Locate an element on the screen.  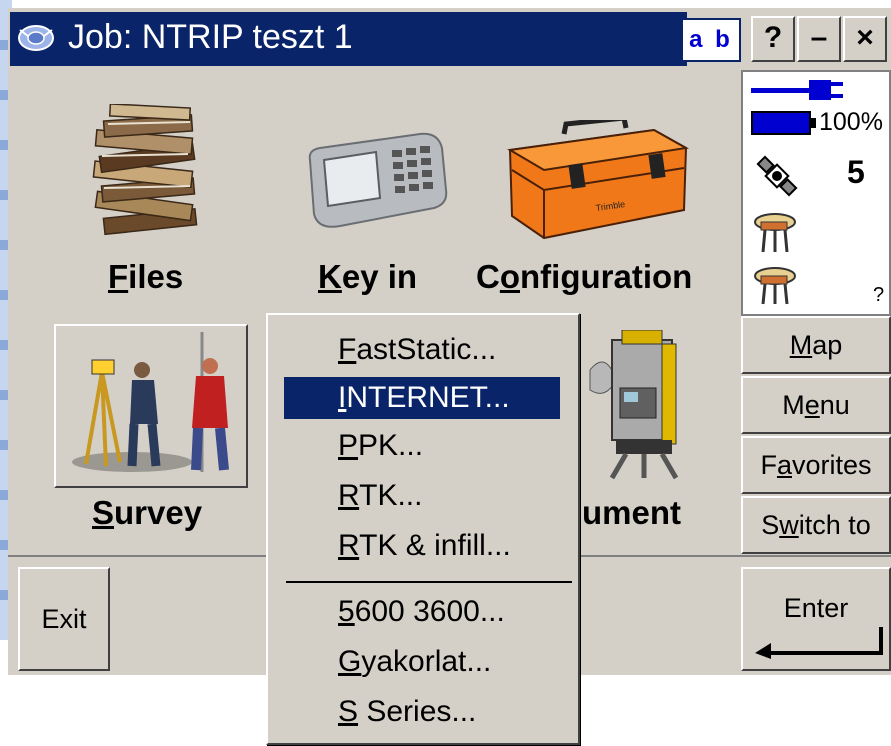
menu-separator is located at coordinates (429, 582).